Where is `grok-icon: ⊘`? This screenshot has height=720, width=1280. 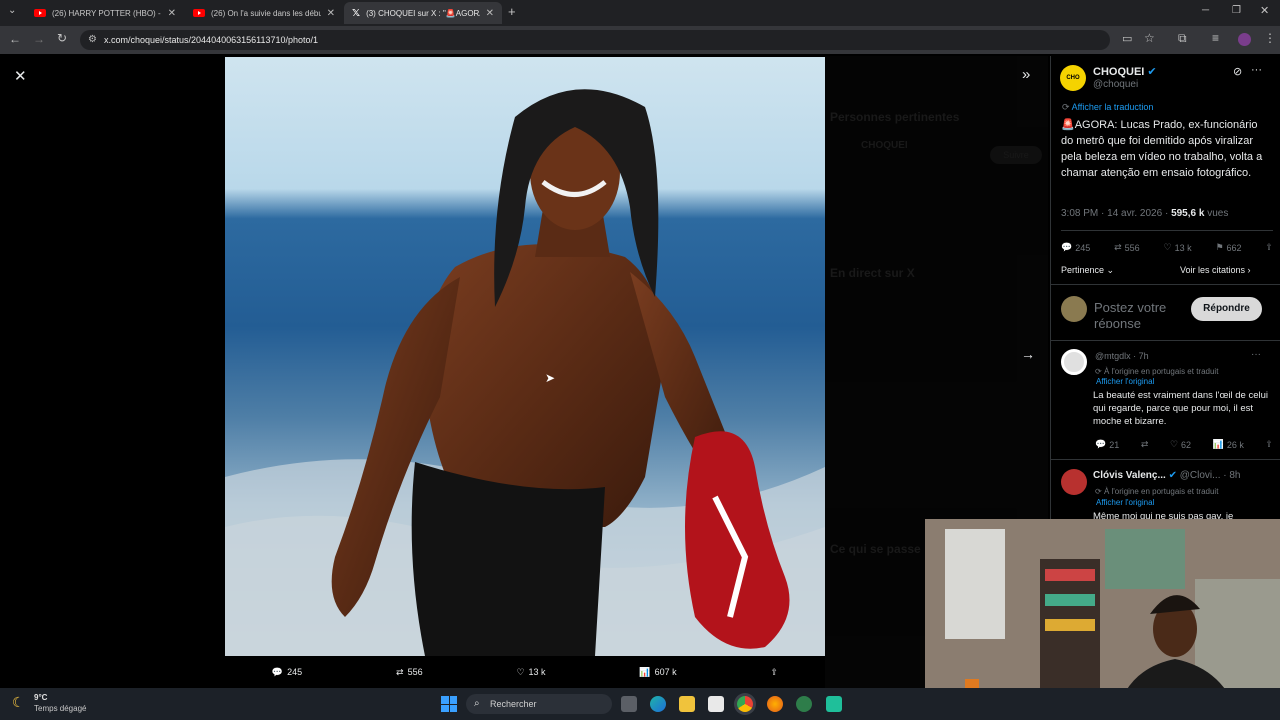
grok-icon: ⊘ is located at coordinates (1237, 71).